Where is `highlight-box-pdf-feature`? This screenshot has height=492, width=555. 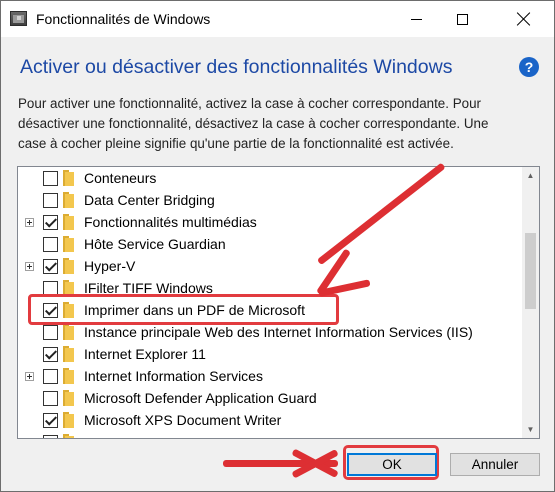 highlight-box-pdf-feature is located at coordinates (183, 309).